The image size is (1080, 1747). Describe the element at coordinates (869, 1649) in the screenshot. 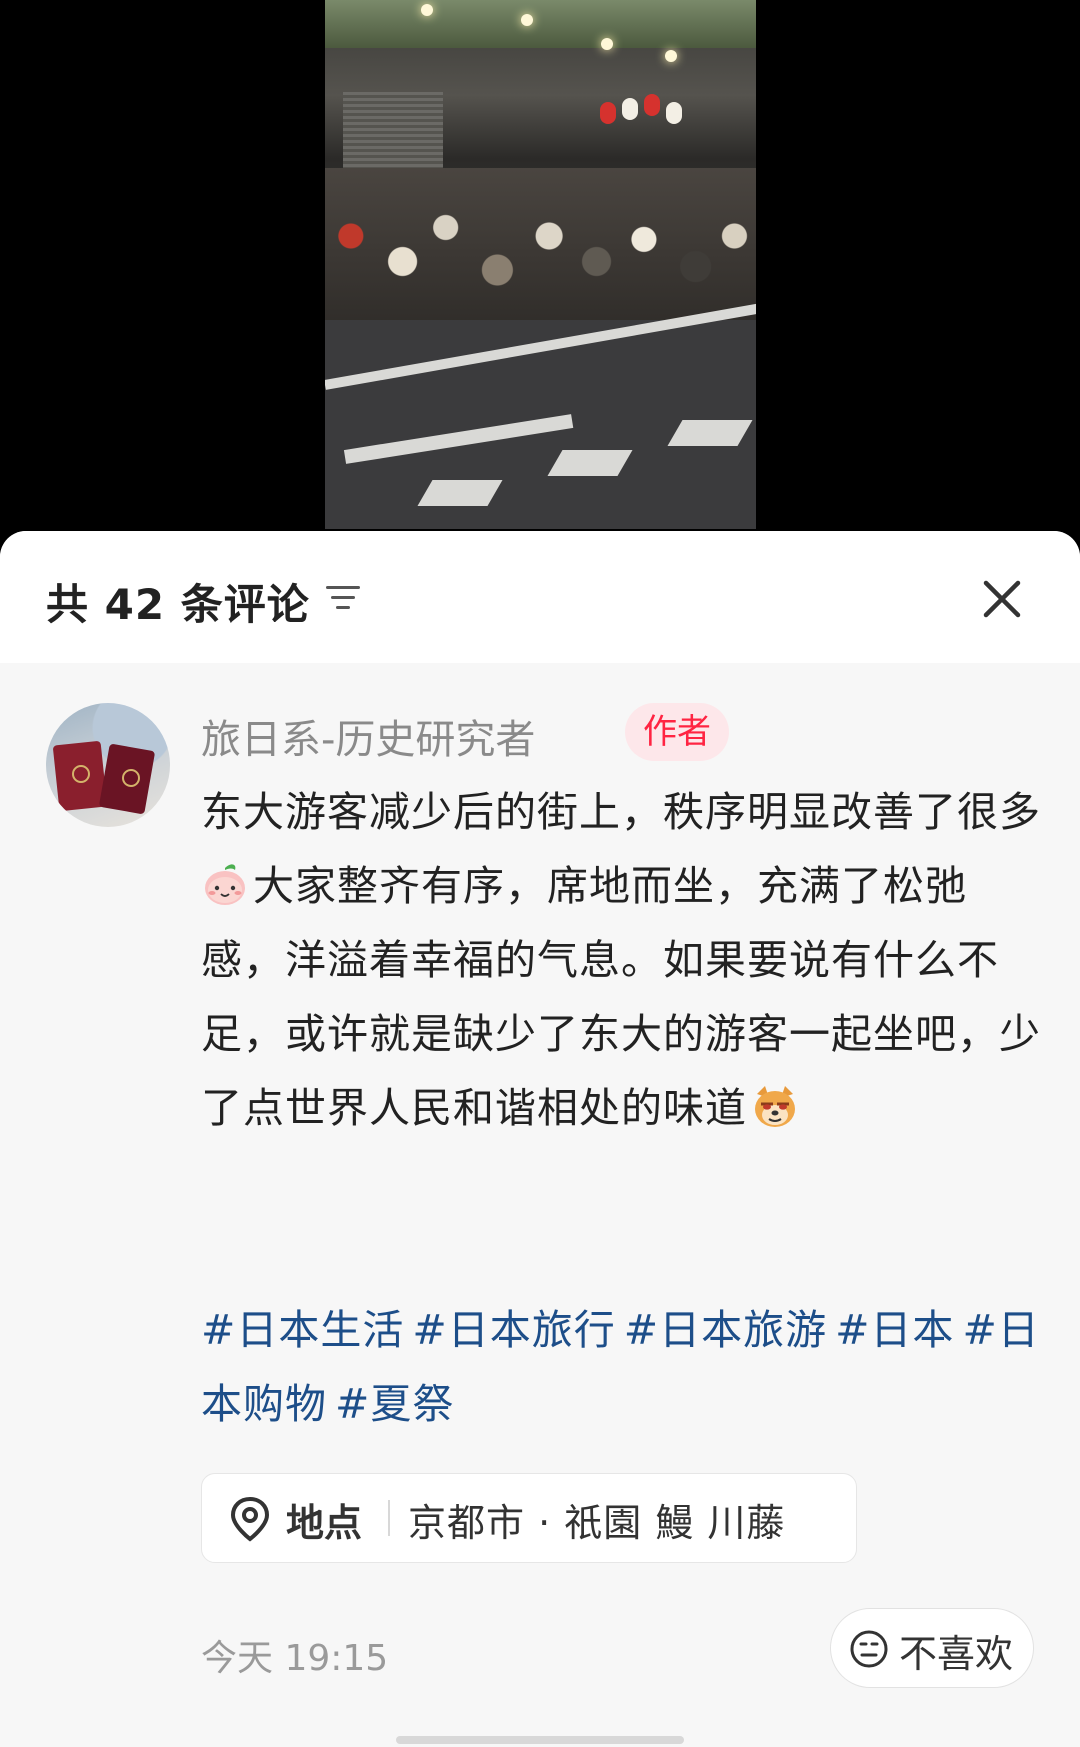

I see `neutral-face-icon` at that location.